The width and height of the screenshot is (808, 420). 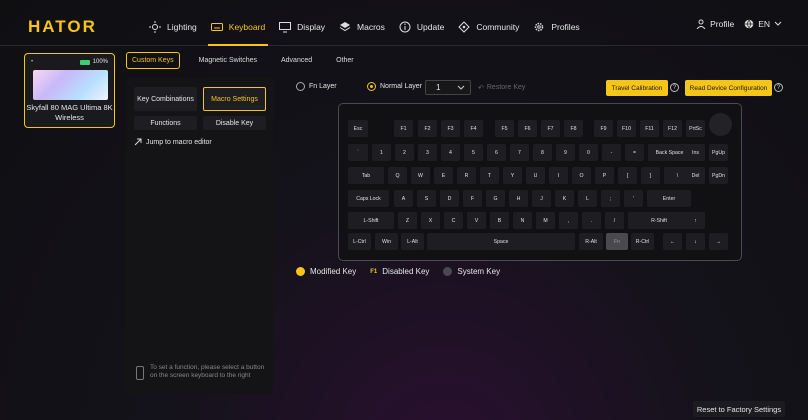 What do you see at coordinates (368, 198) in the screenshot?
I see `key-caps-lock: Caps Lock` at bounding box center [368, 198].